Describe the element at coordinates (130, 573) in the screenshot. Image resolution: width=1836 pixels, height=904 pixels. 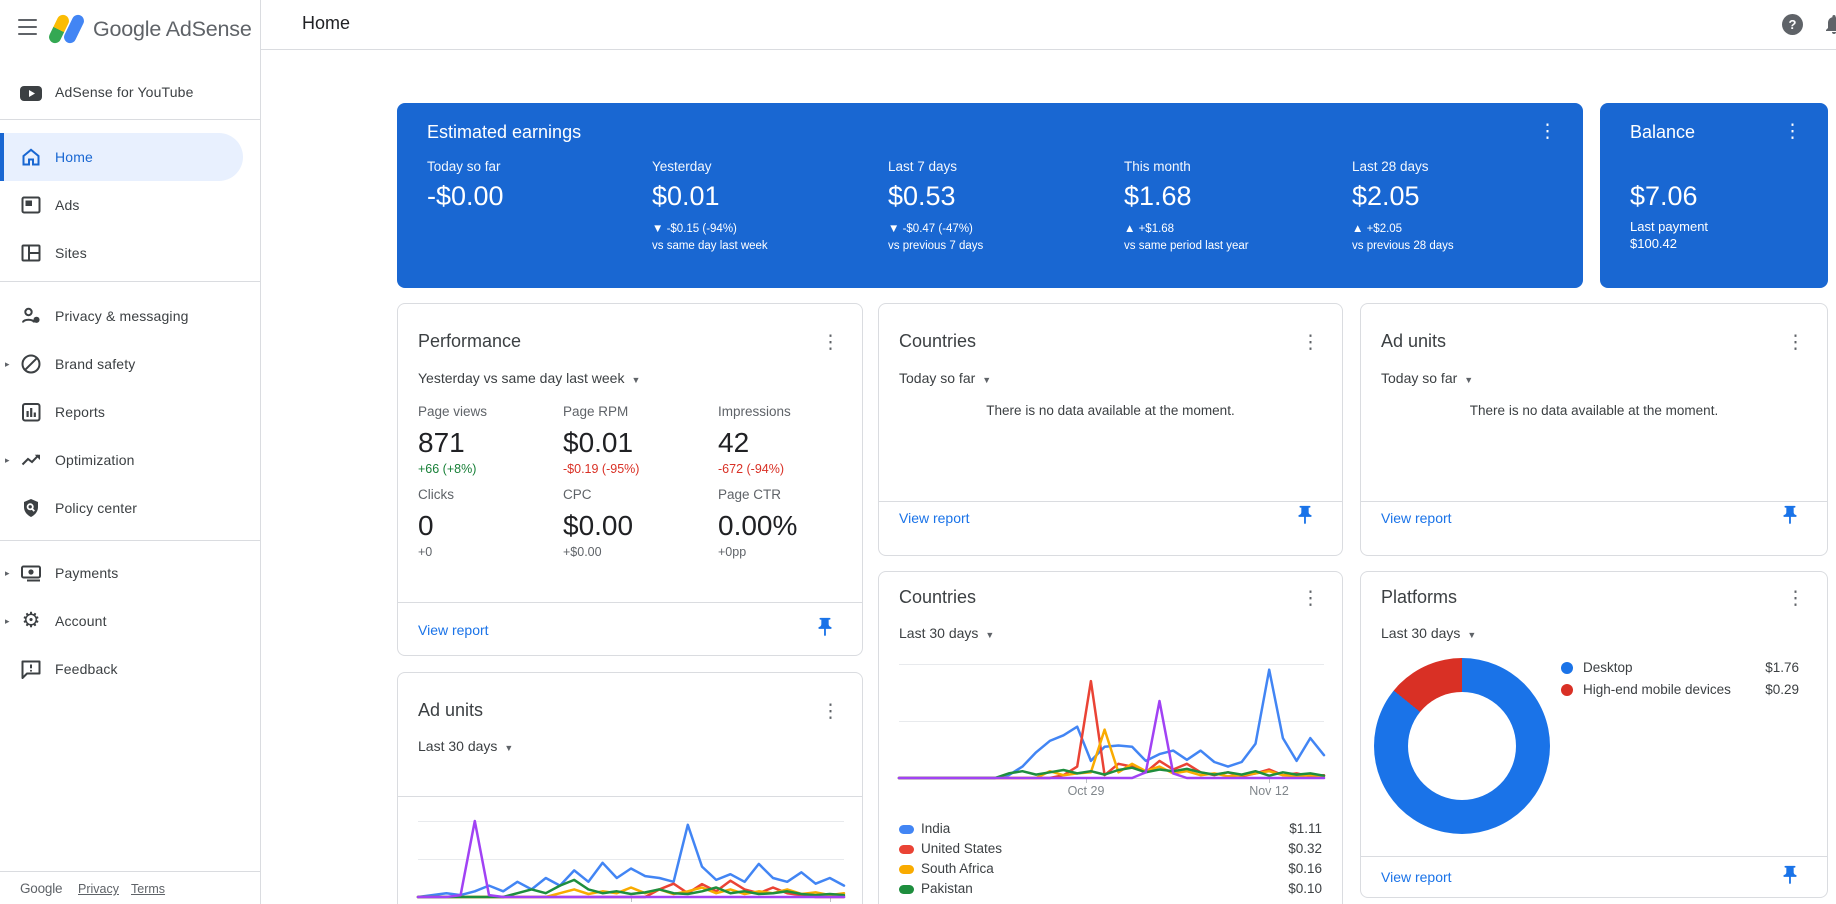
I see `sidebar-item-payments: ▸ Payments` at that location.